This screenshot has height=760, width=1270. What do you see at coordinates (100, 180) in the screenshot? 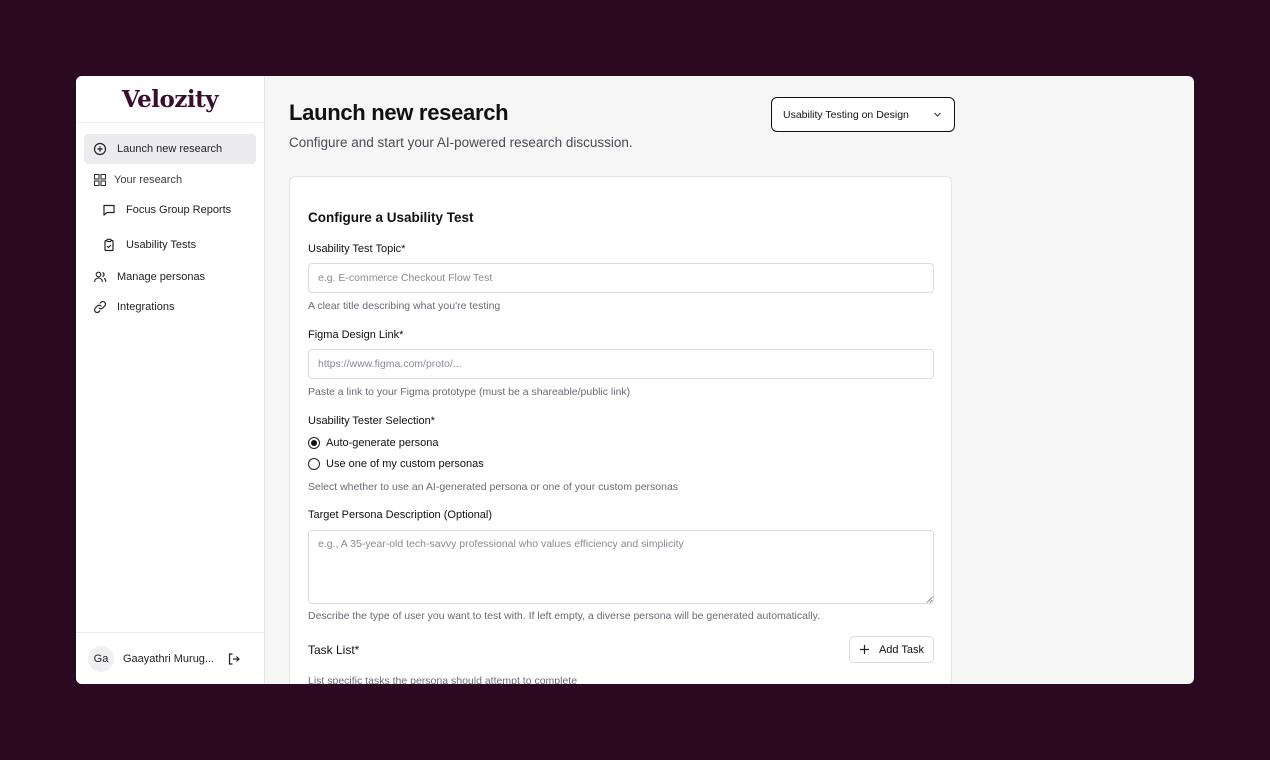
I see `grid-icon` at bounding box center [100, 180].